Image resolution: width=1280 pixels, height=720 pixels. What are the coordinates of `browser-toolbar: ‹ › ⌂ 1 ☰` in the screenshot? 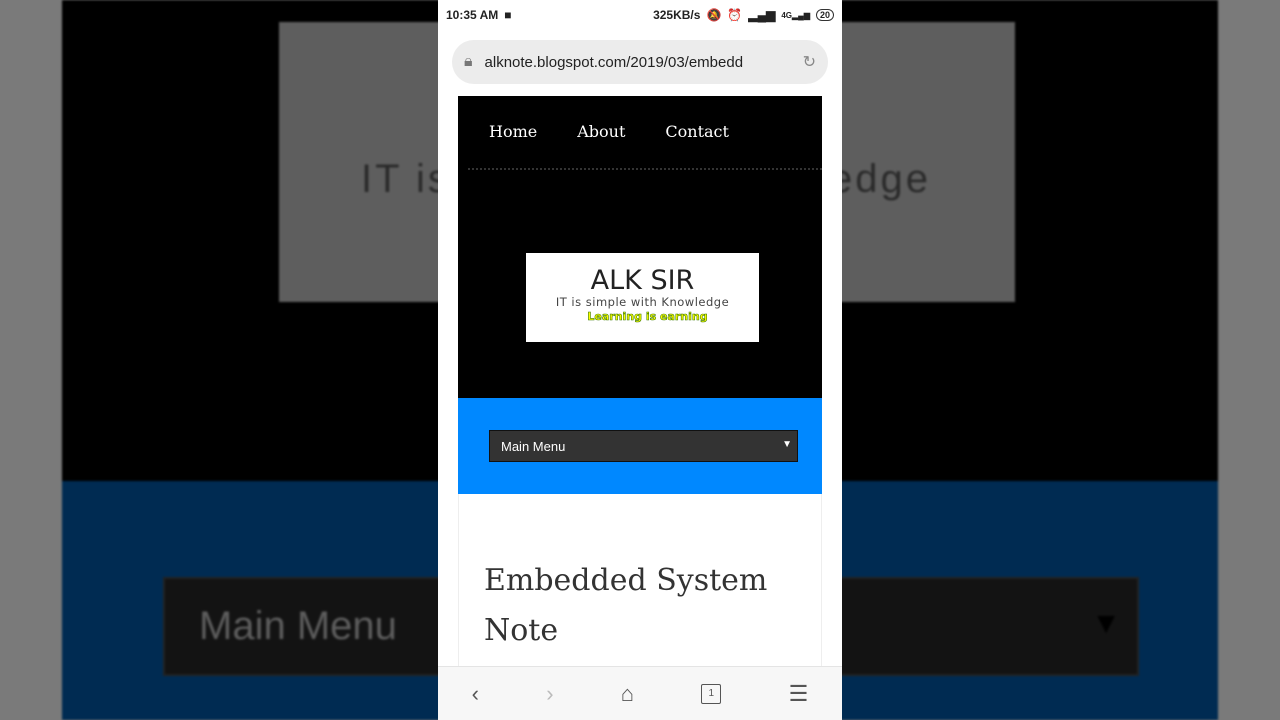 It's located at (640, 693).